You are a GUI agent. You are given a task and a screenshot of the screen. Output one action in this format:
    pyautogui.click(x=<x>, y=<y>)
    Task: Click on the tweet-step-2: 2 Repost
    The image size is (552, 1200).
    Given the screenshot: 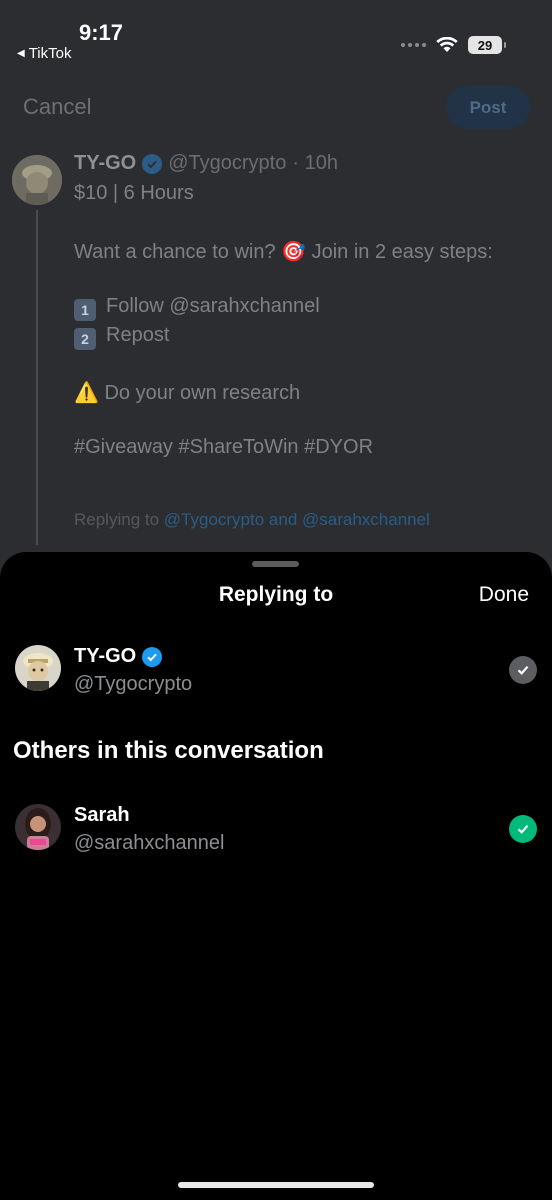 What is the action you would take?
    pyautogui.click(x=121, y=337)
    